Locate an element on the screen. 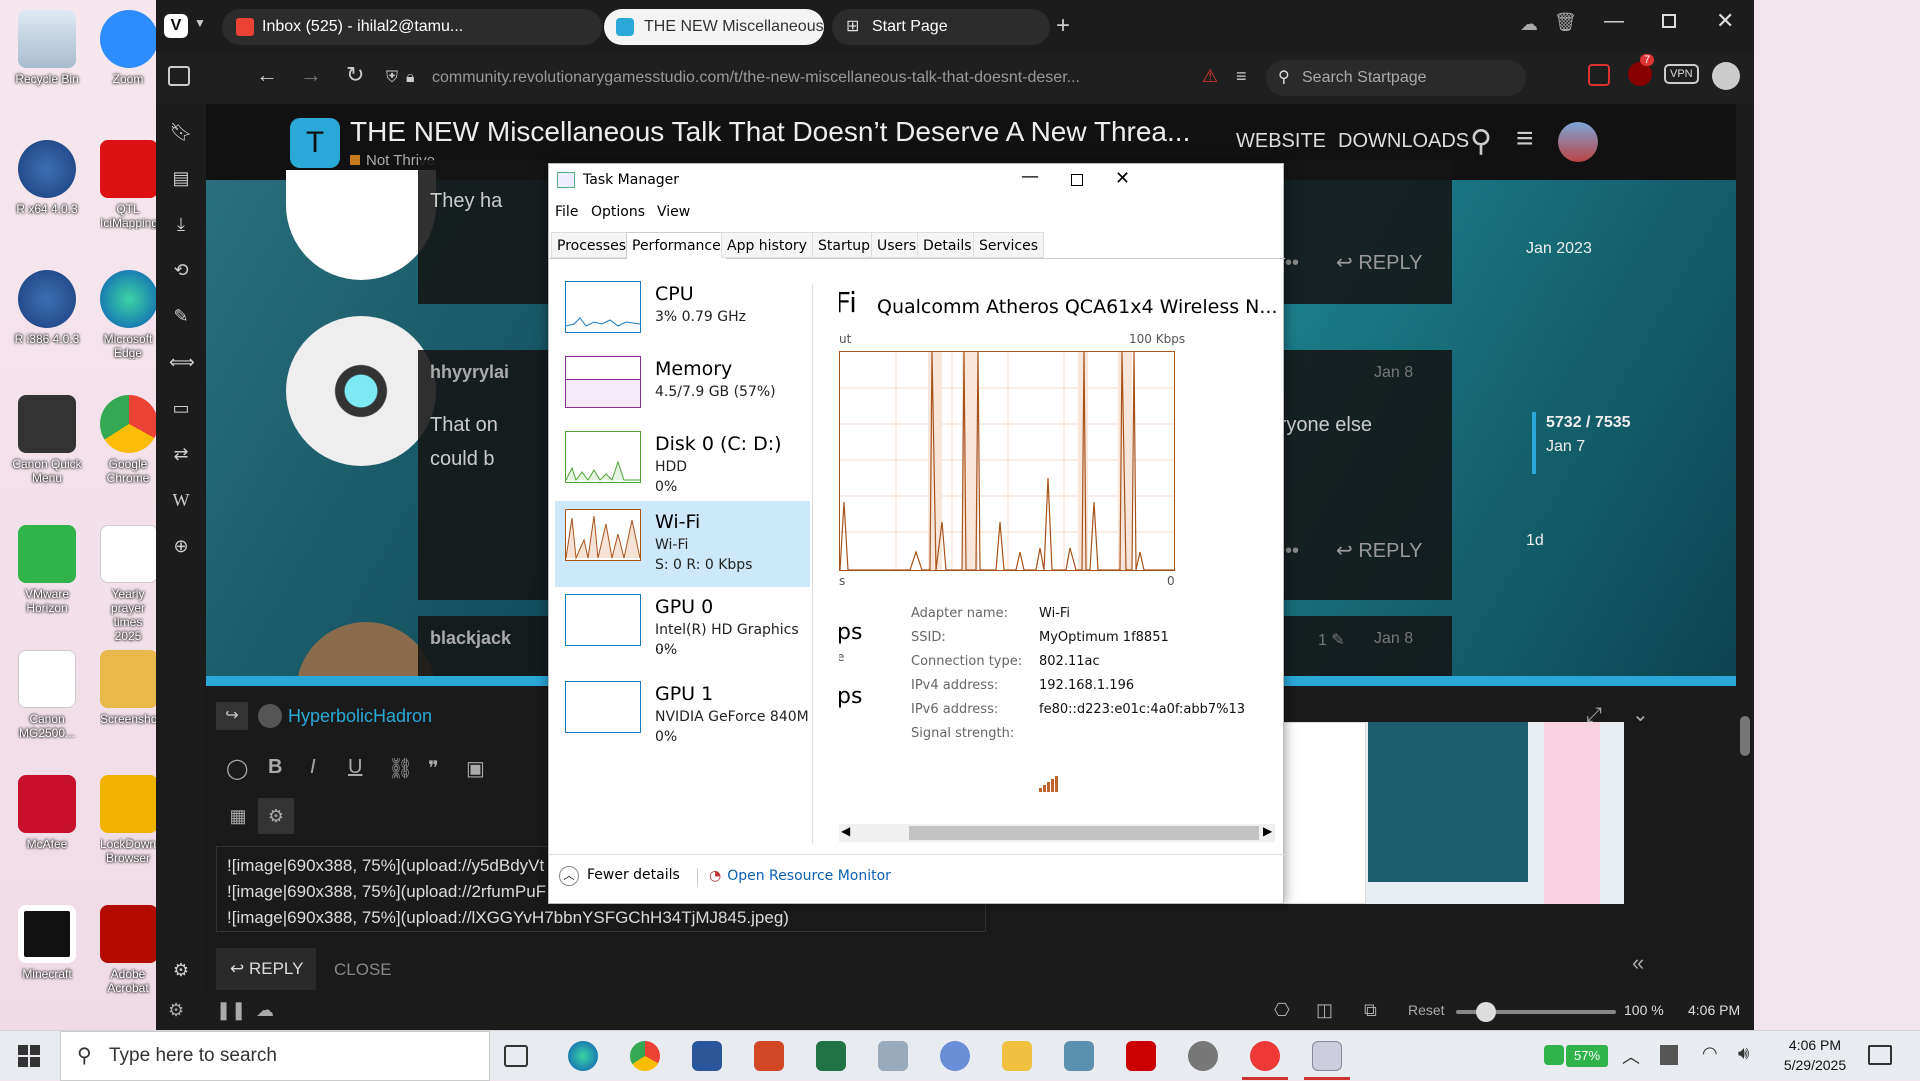  powerpoint-taskbar-icon is located at coordinates (769, 1056).